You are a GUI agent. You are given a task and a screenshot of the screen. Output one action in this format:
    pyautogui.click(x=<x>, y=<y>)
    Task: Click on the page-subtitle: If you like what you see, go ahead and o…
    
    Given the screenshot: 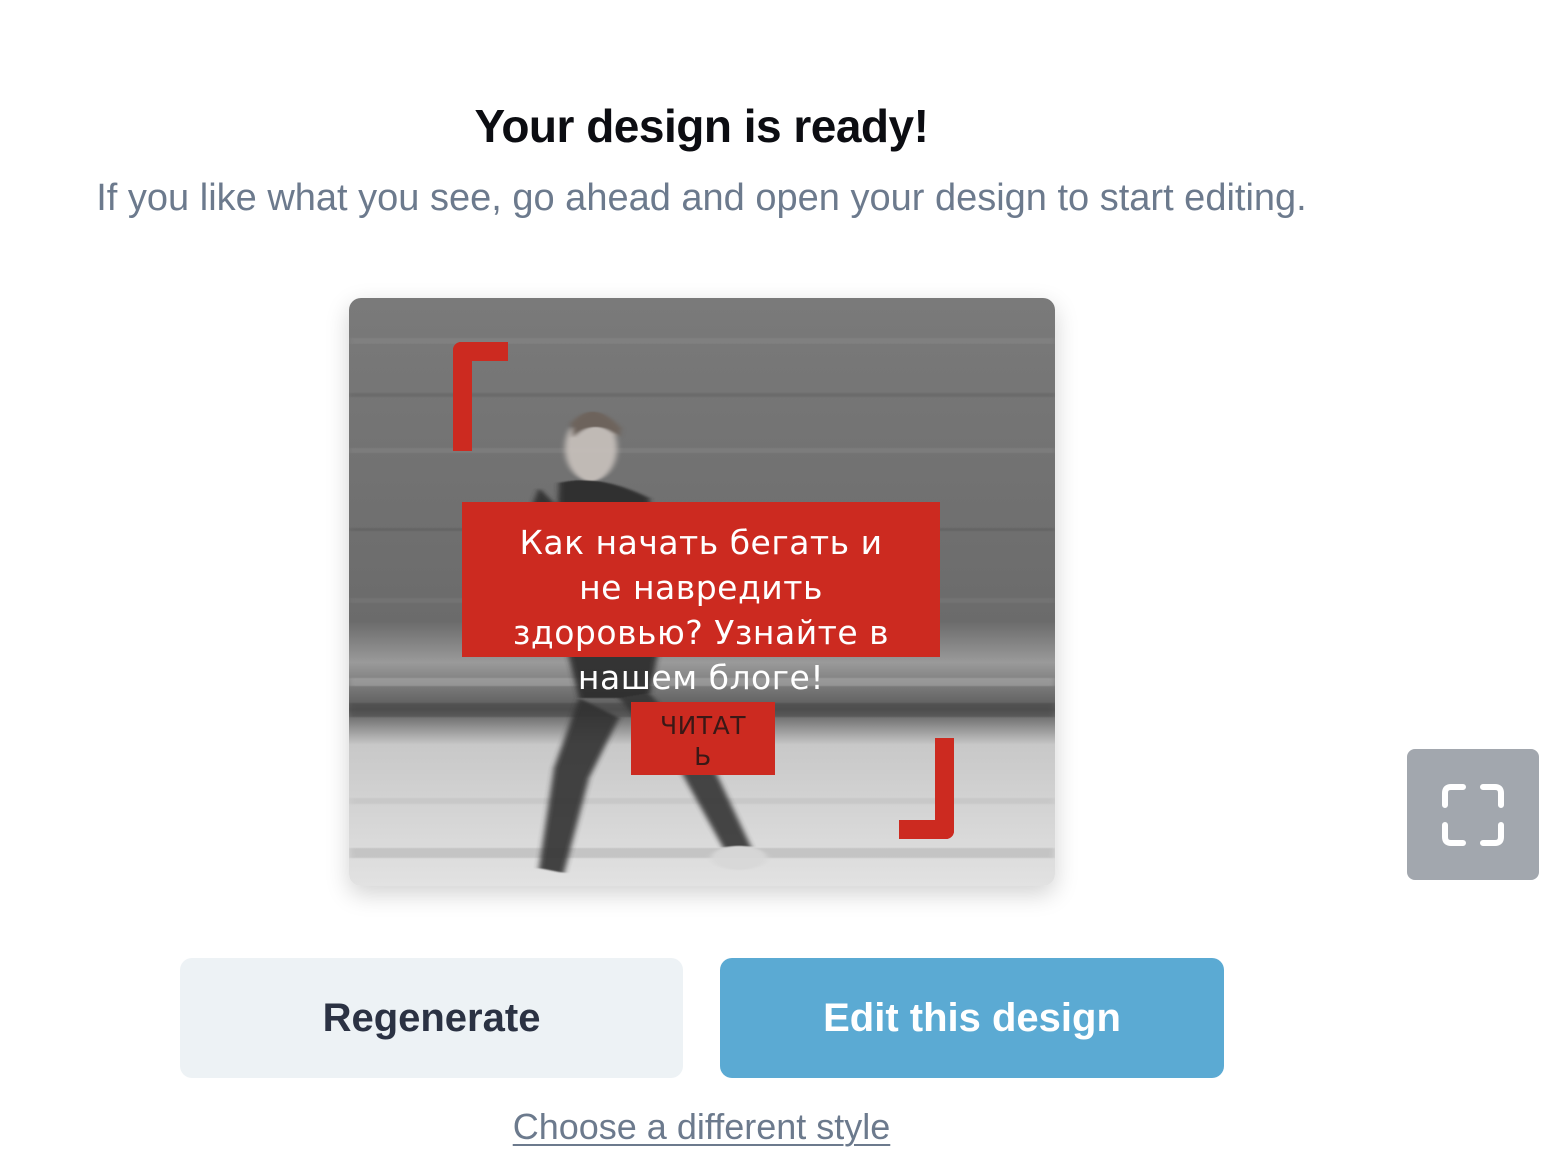 What is the action you would take?
    pyautogui.click(x=701, y=198)
    